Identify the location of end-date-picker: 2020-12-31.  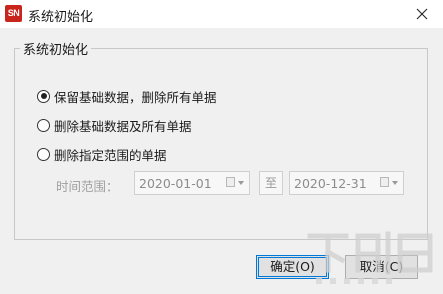
(346, 183).